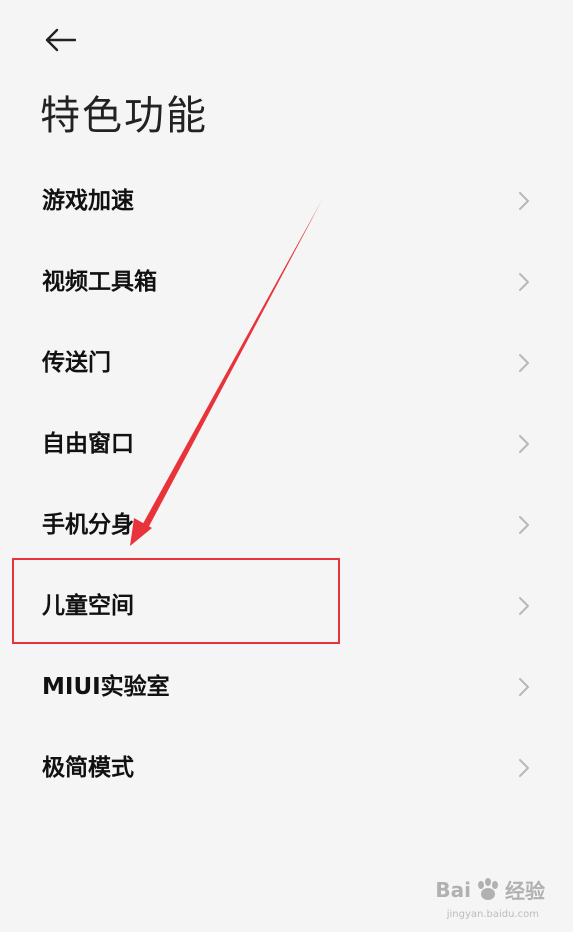 The height and width of the screenshot is (932, 573). I want to click on list-item-simple-mode: 极简模式, so click(286, 767).